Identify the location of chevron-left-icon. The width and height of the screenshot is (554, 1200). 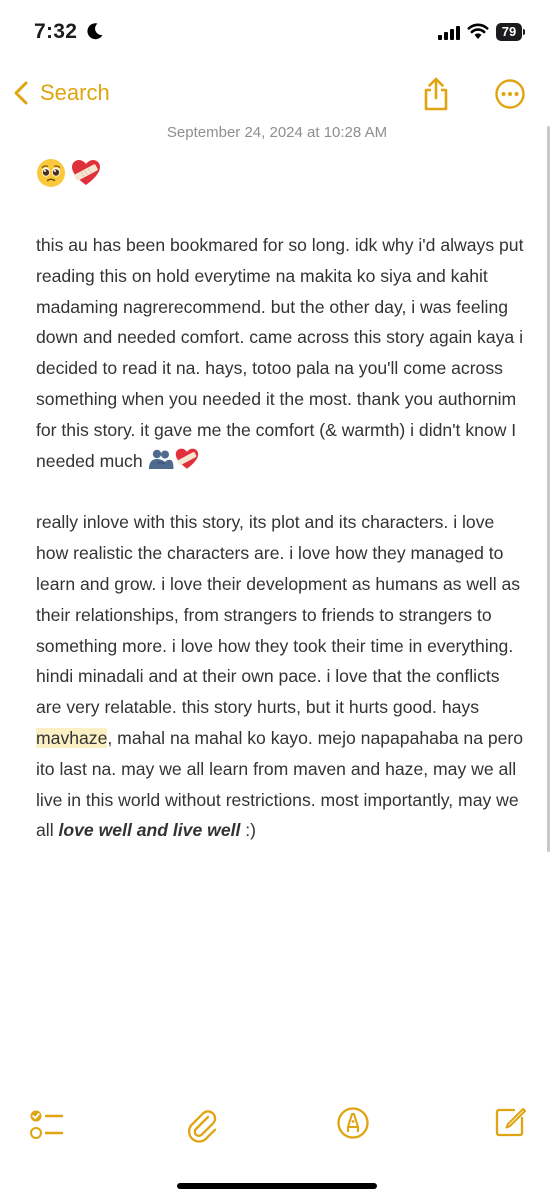
(21, 93).